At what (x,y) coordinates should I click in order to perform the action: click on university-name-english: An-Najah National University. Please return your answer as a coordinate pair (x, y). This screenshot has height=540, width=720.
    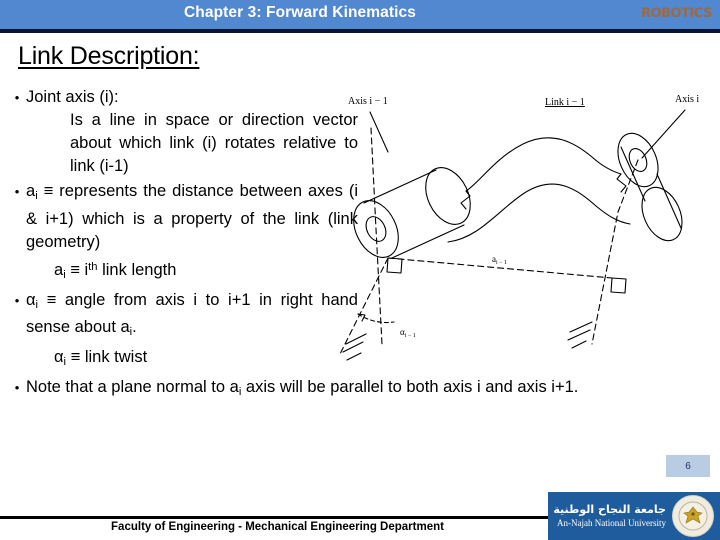
    Looking at the image, I should click on (611, 523).